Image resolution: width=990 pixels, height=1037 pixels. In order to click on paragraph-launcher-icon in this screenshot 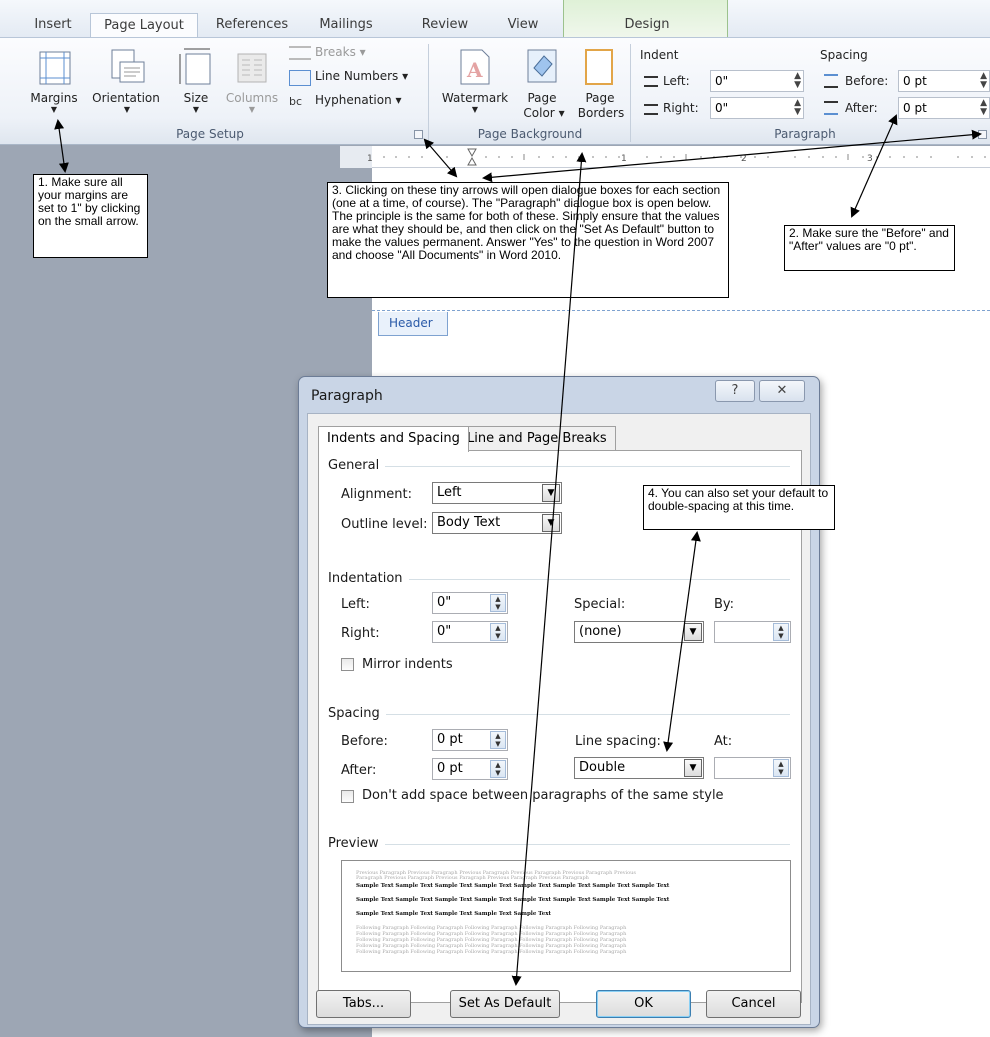, I will do `click(982, 134)`.